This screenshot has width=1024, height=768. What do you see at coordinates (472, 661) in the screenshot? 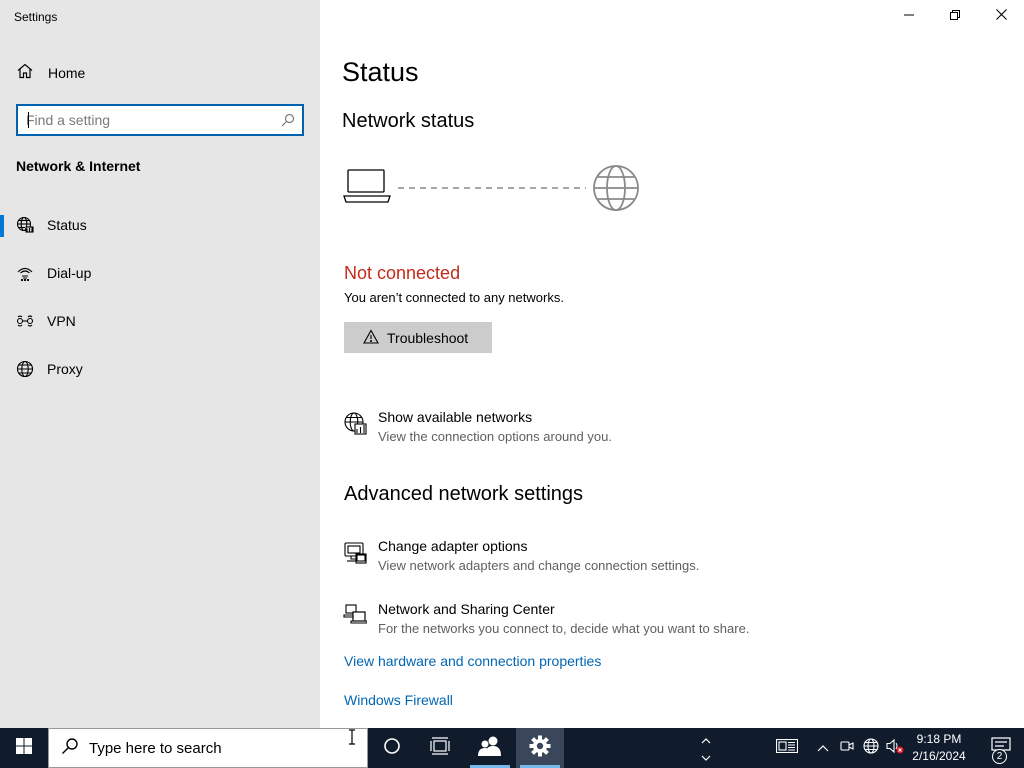
I see `view-hardware-properties-link: View hardware and connection properties` at bounding box center [472, 661].